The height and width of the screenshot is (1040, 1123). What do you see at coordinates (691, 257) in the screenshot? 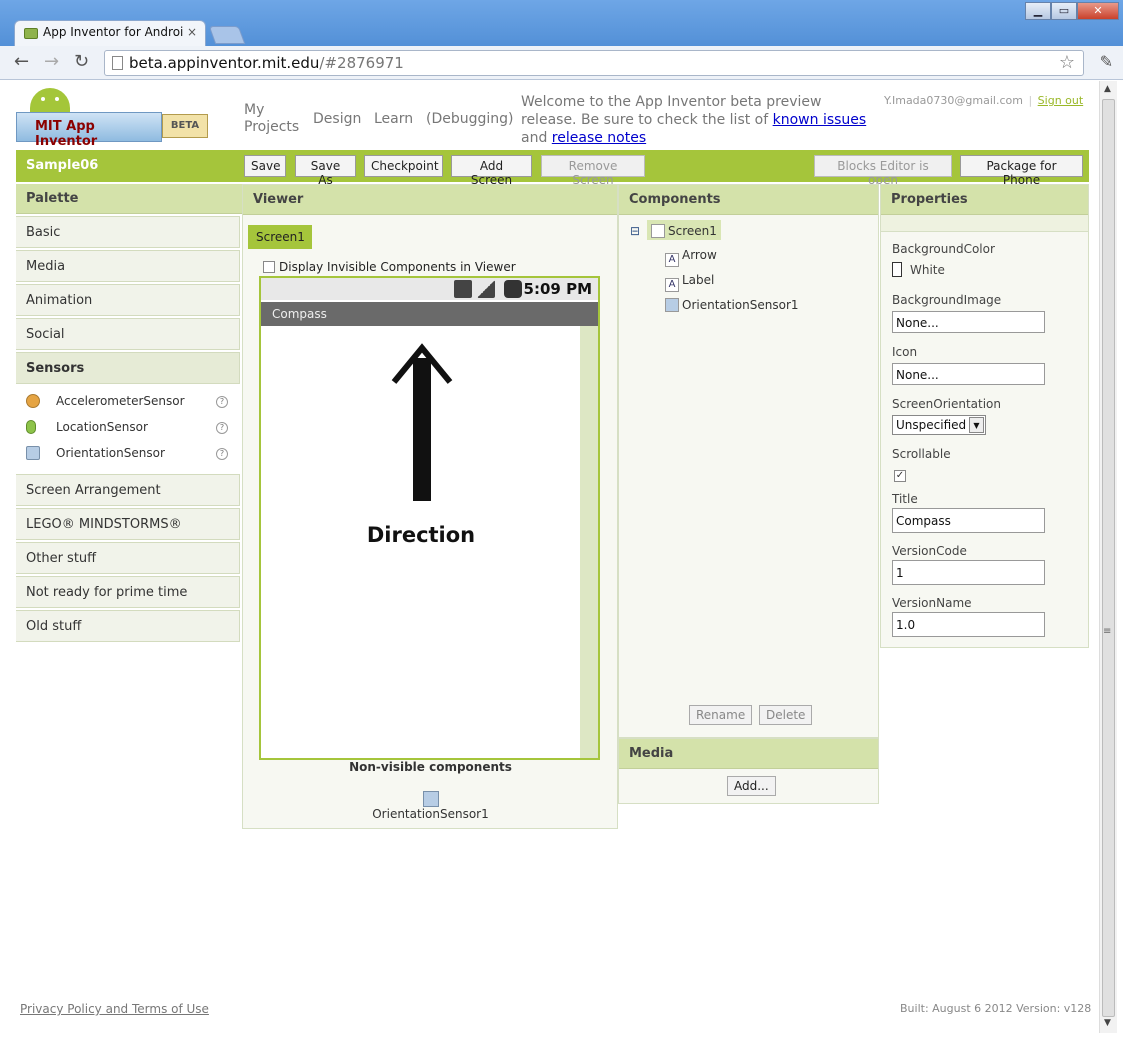
I see `component-arrow: A Arrow` at bounding box center [691, 257].